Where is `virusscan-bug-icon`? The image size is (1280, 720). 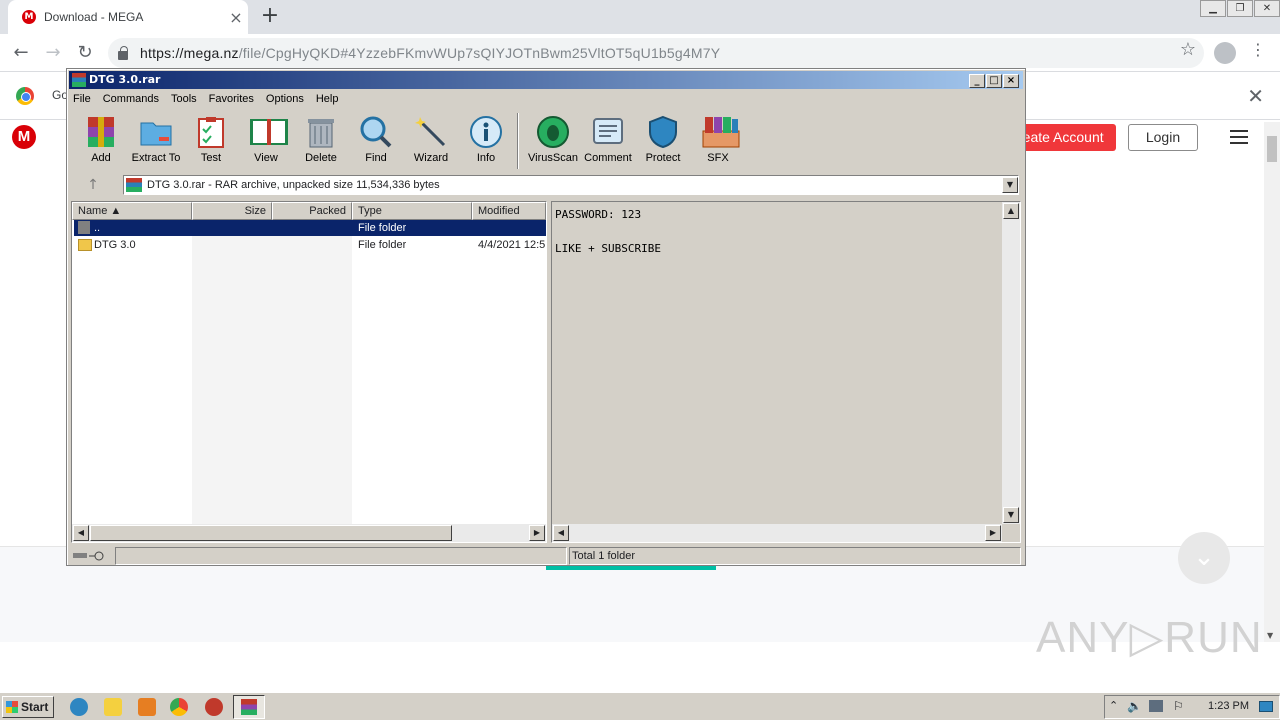
virusscan-bug-icon is located at coordinates (553, 132).